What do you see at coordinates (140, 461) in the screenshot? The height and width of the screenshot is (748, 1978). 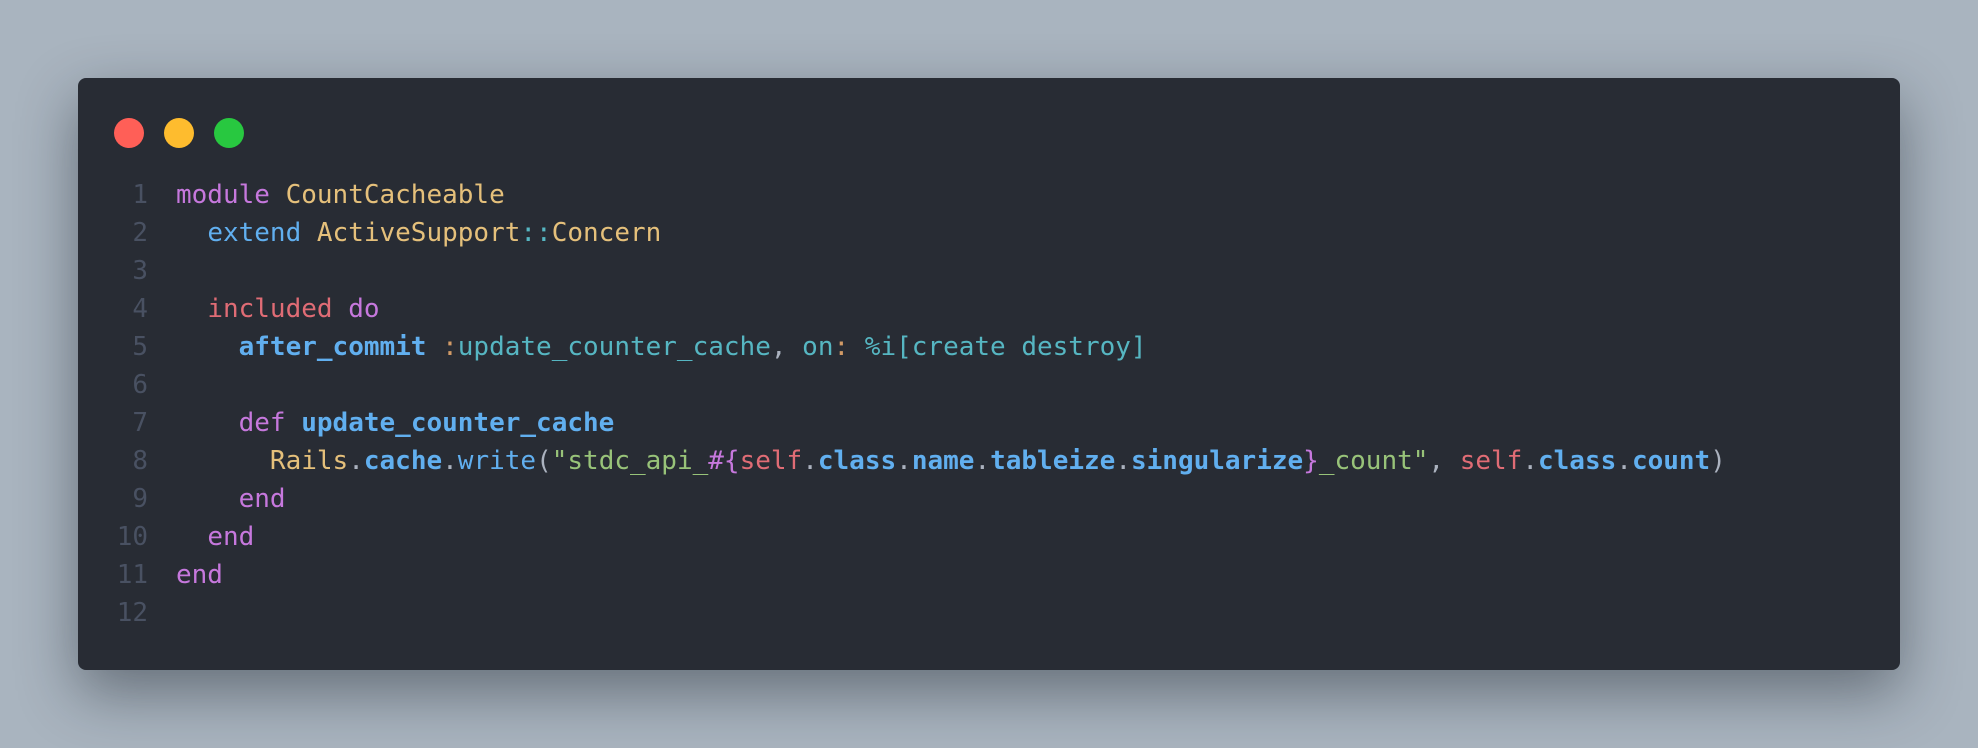 I see `line-number: 8` at bounding box center [140, 461].